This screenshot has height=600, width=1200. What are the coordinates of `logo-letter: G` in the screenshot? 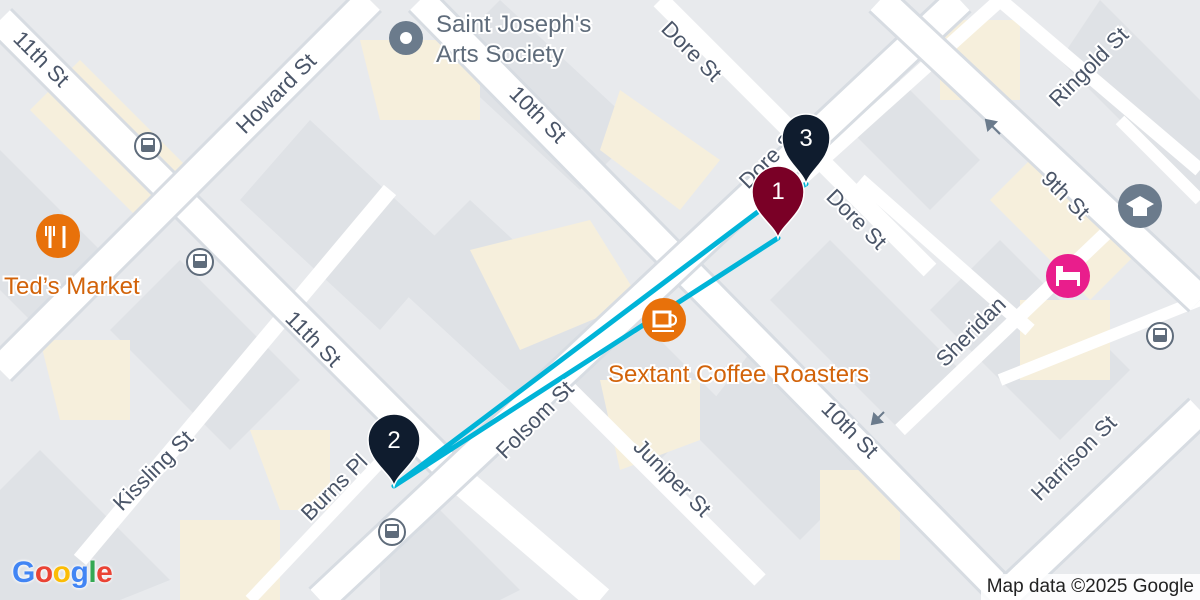 It's located at (23, 572).